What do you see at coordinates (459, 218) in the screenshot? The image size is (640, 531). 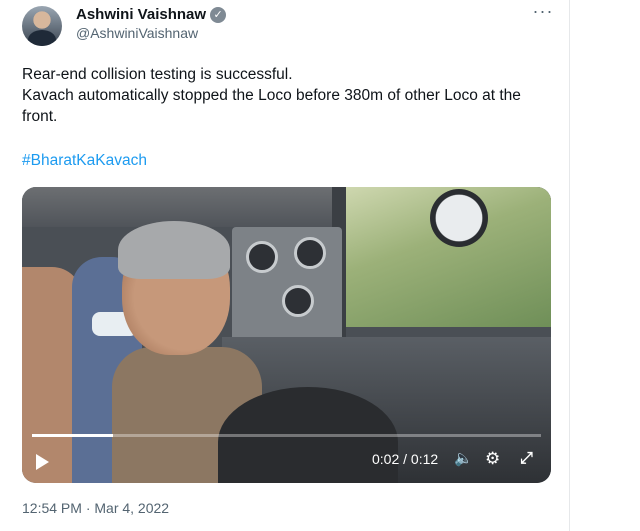 I see `video-frame-gauge` at bounding box center [459, 218].